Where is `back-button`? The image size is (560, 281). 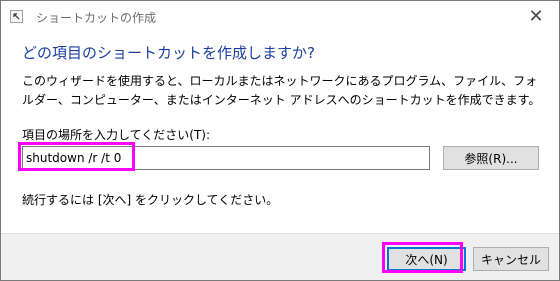
back-button is located at coordinates (16, 16).